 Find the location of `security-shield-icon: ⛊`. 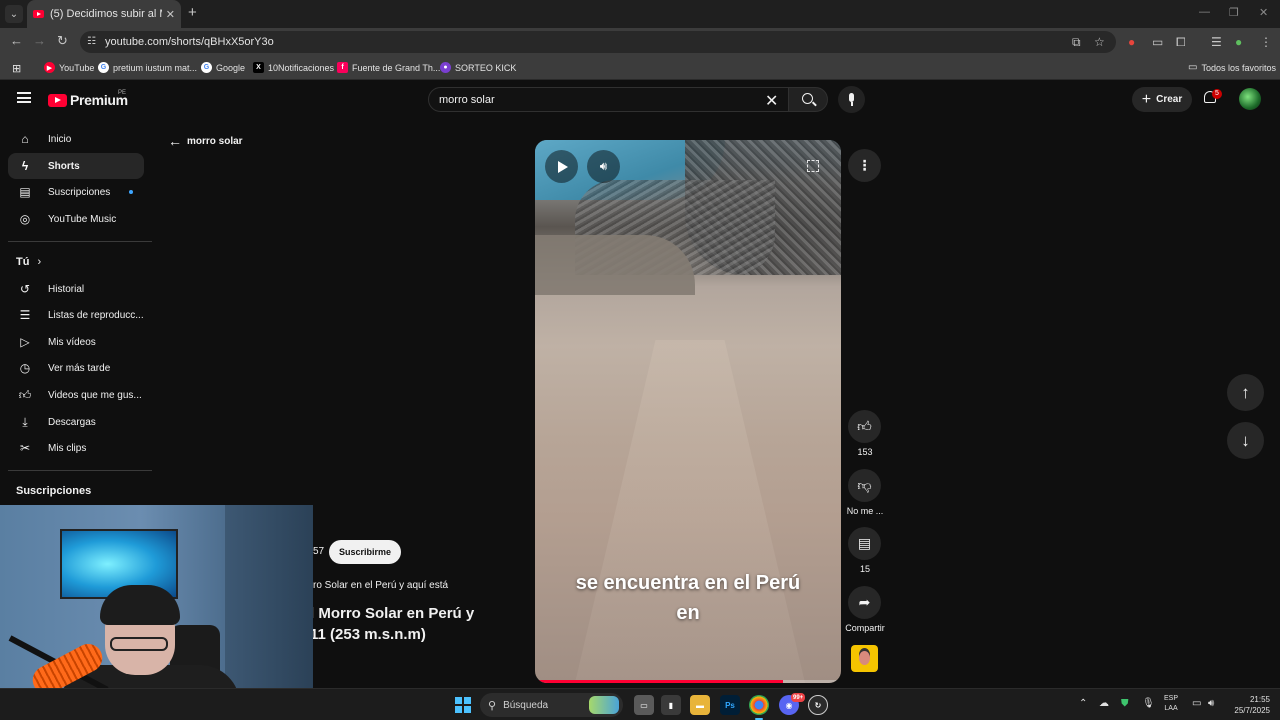

security-shield-icon: ⛊ is located at coordinates (1125, 703).